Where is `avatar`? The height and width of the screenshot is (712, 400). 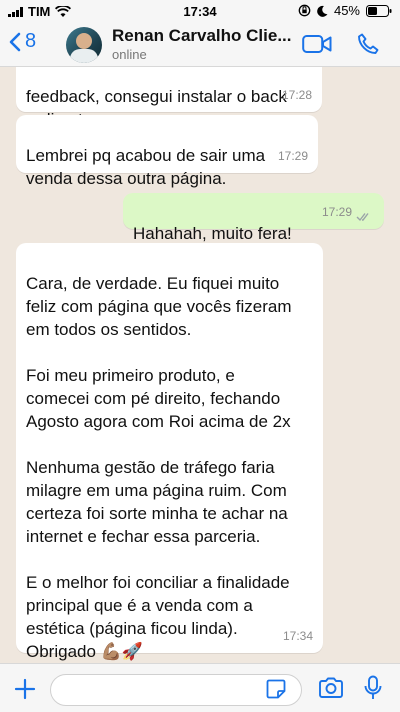
avatar is located at coordinates (84, 45).